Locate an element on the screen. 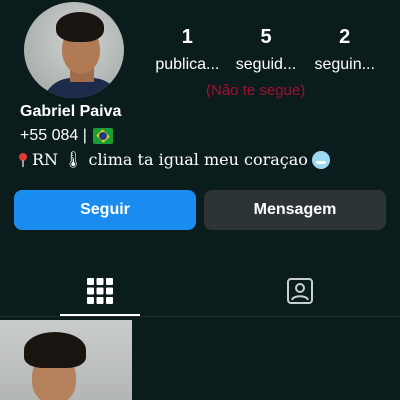 The image size is (400, 400). profile-avatar is located at coordinates (74, 50).